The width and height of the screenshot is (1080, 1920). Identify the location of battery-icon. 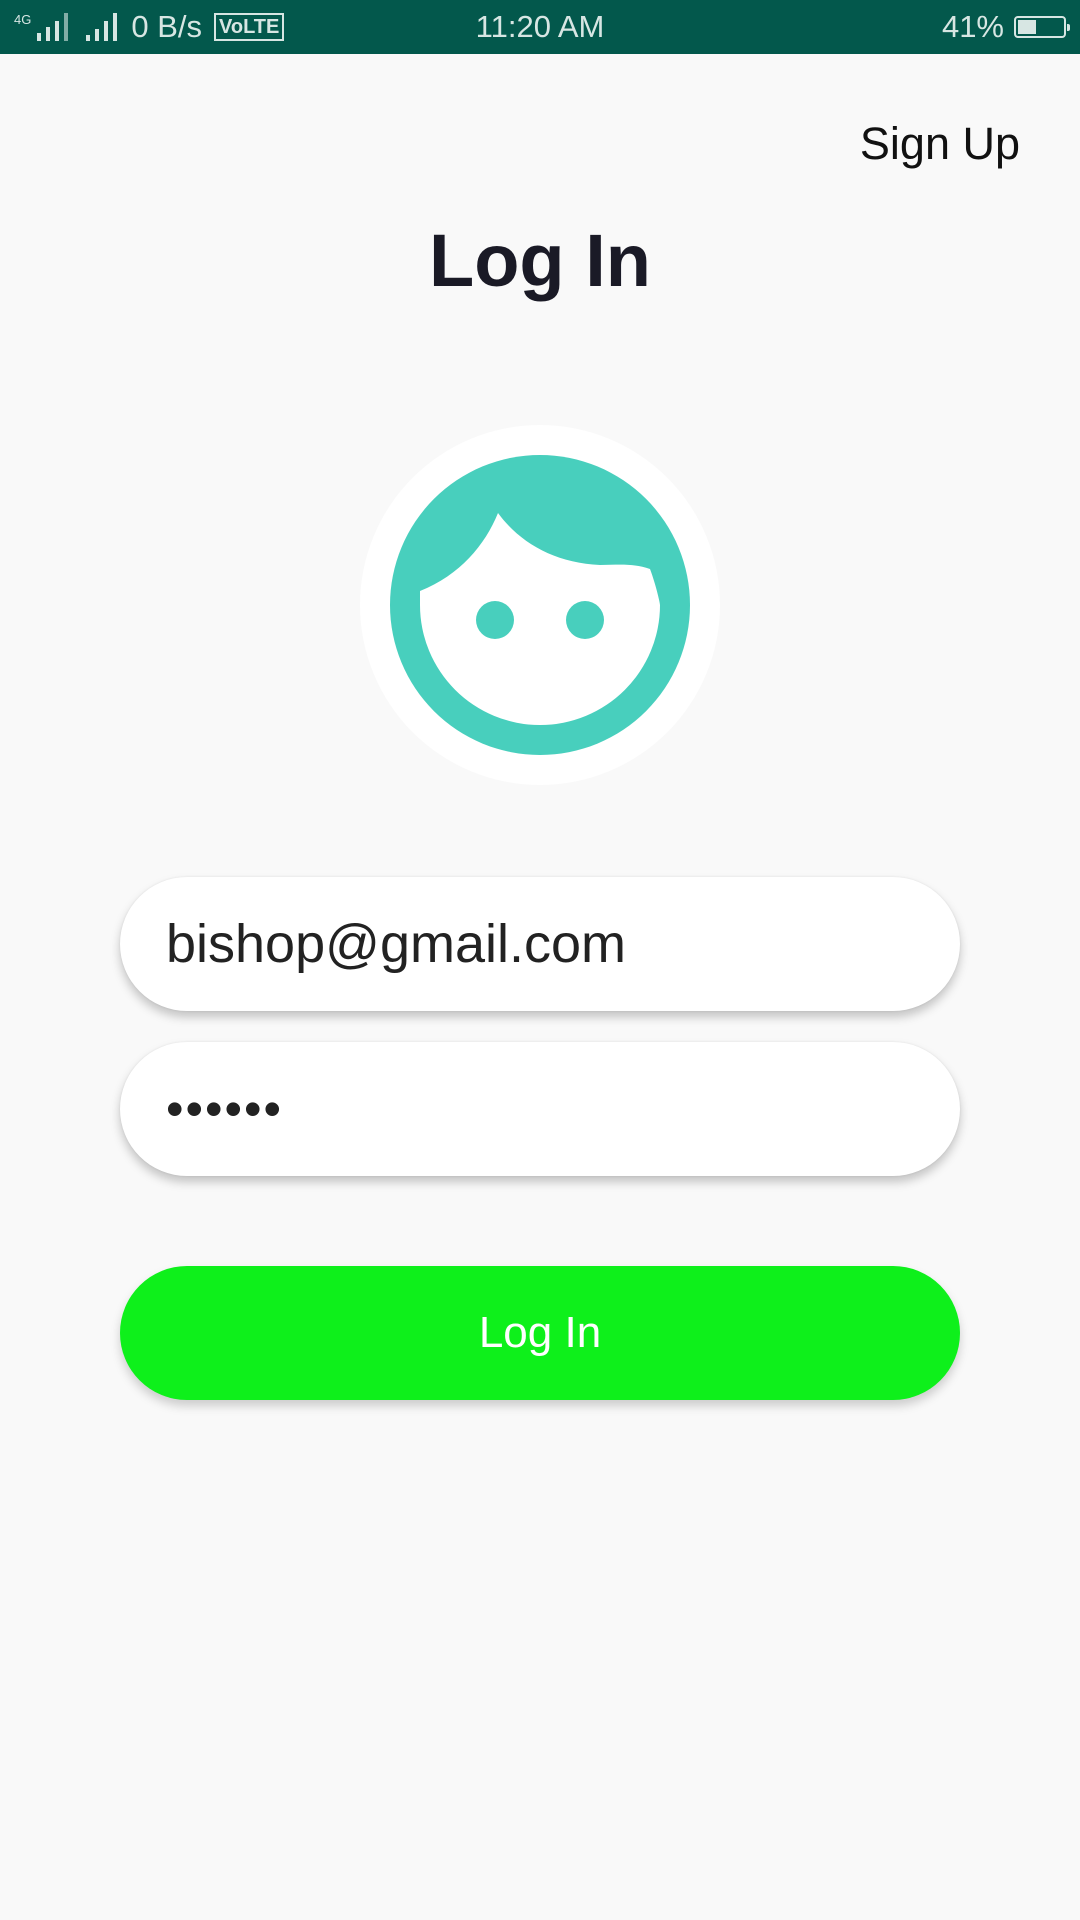
(1042, 27).